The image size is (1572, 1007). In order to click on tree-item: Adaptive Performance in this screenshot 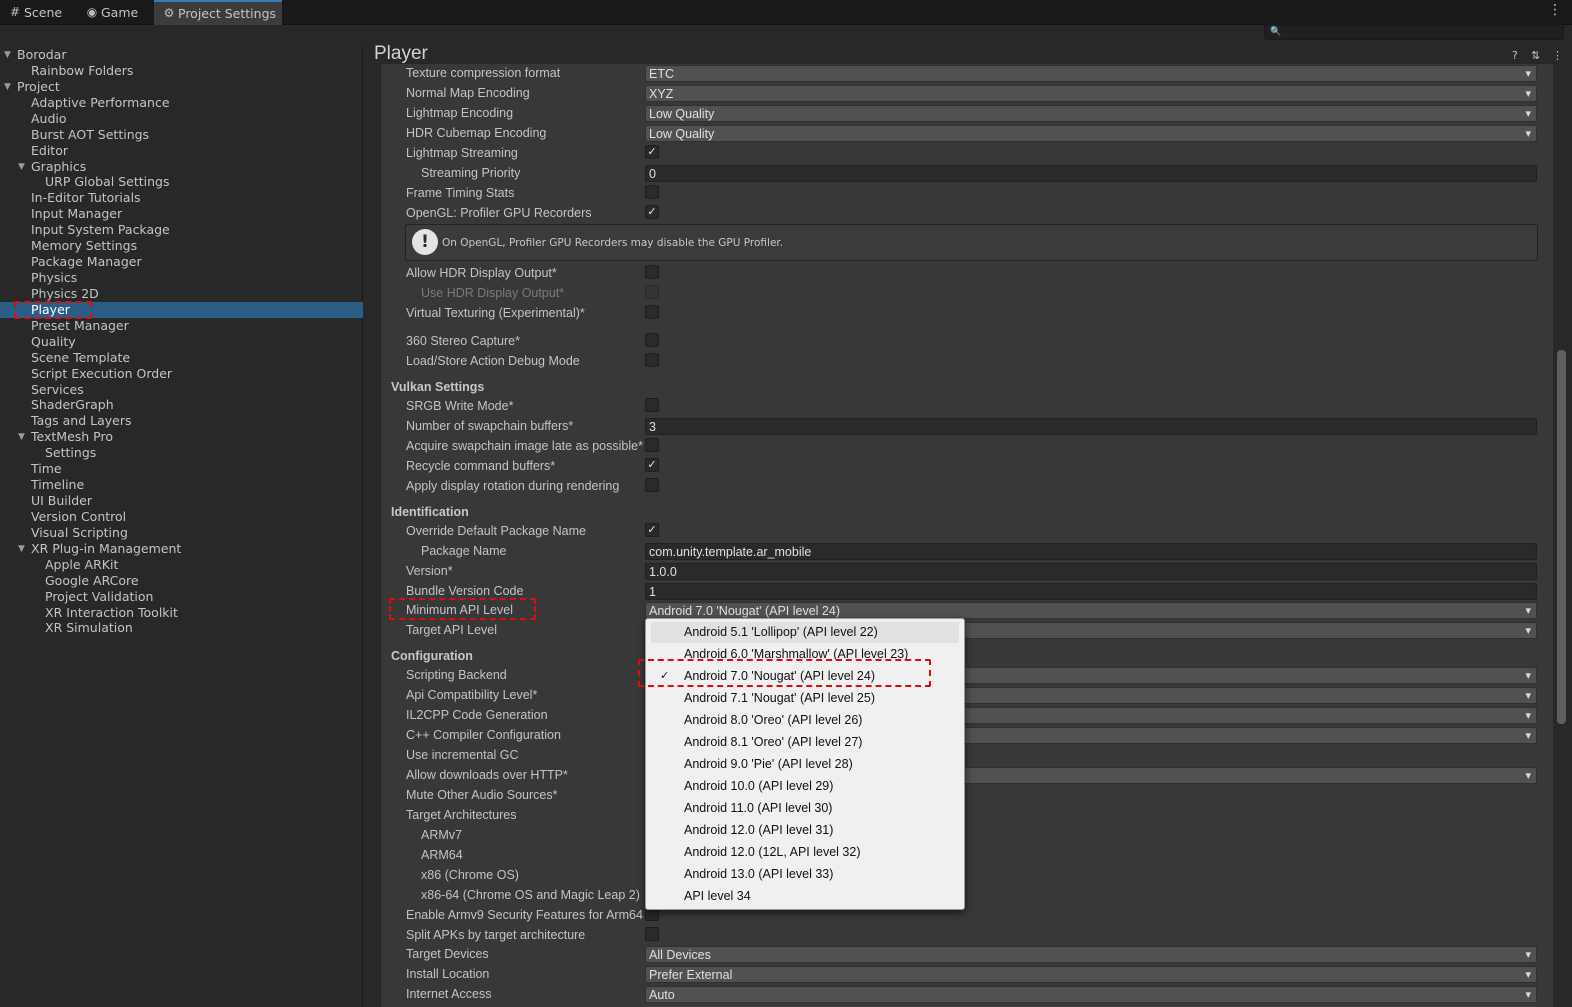, I will do `click(181, 103)`.